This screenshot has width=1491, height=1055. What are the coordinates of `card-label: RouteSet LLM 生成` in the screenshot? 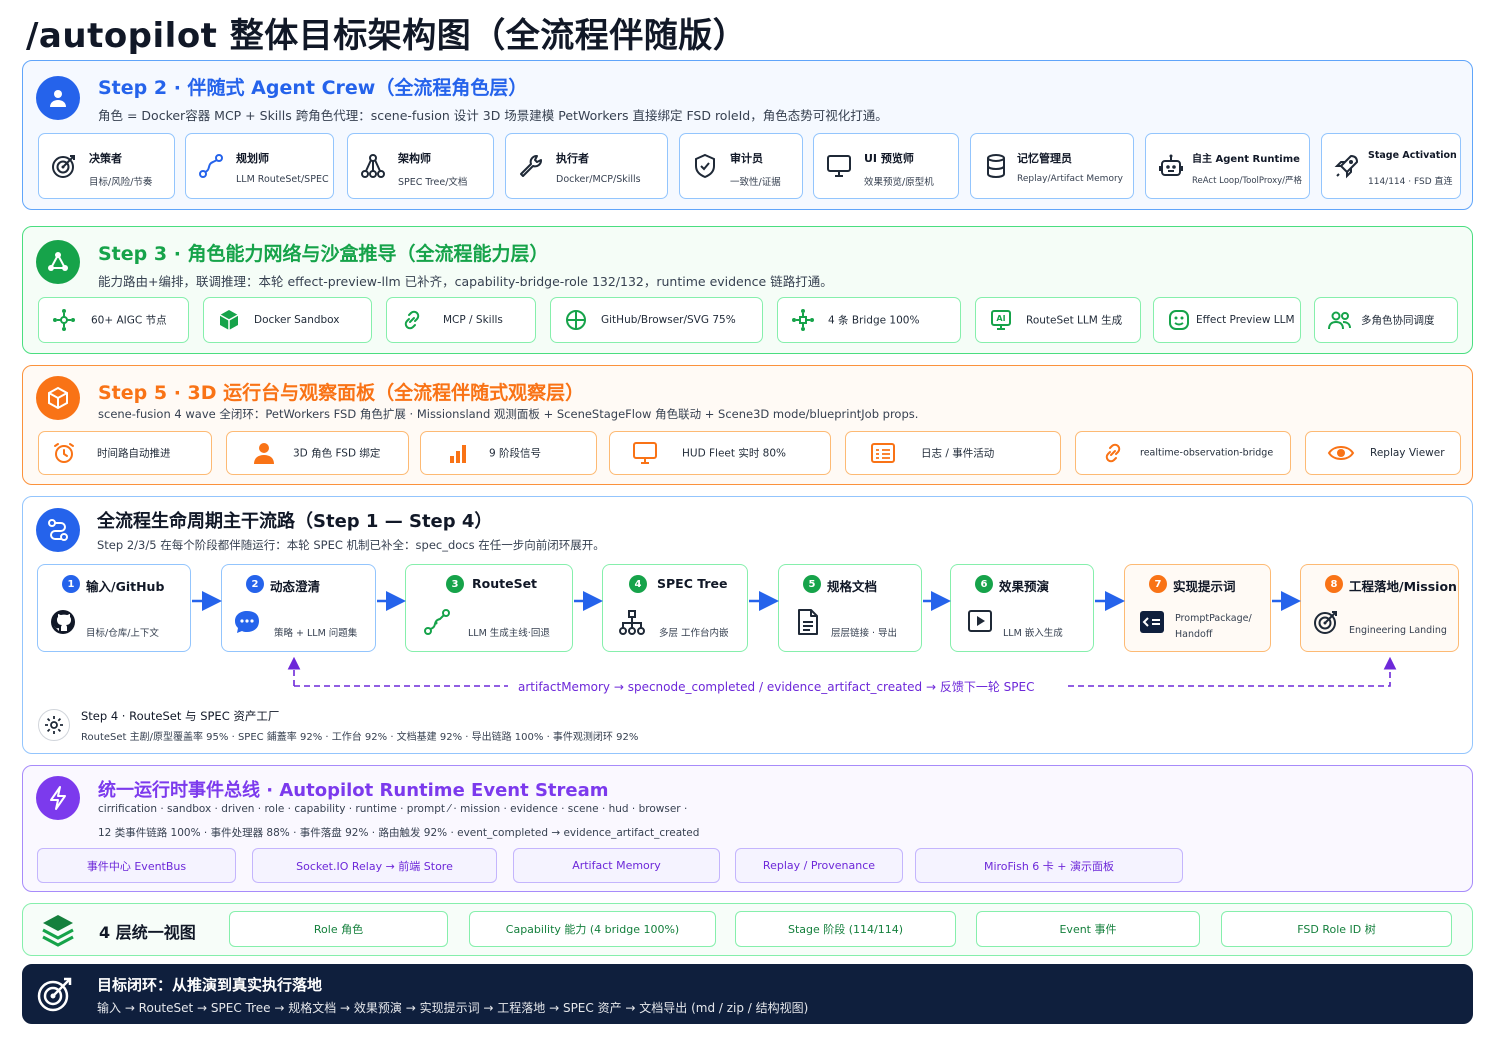 It's located at (1074, 320).